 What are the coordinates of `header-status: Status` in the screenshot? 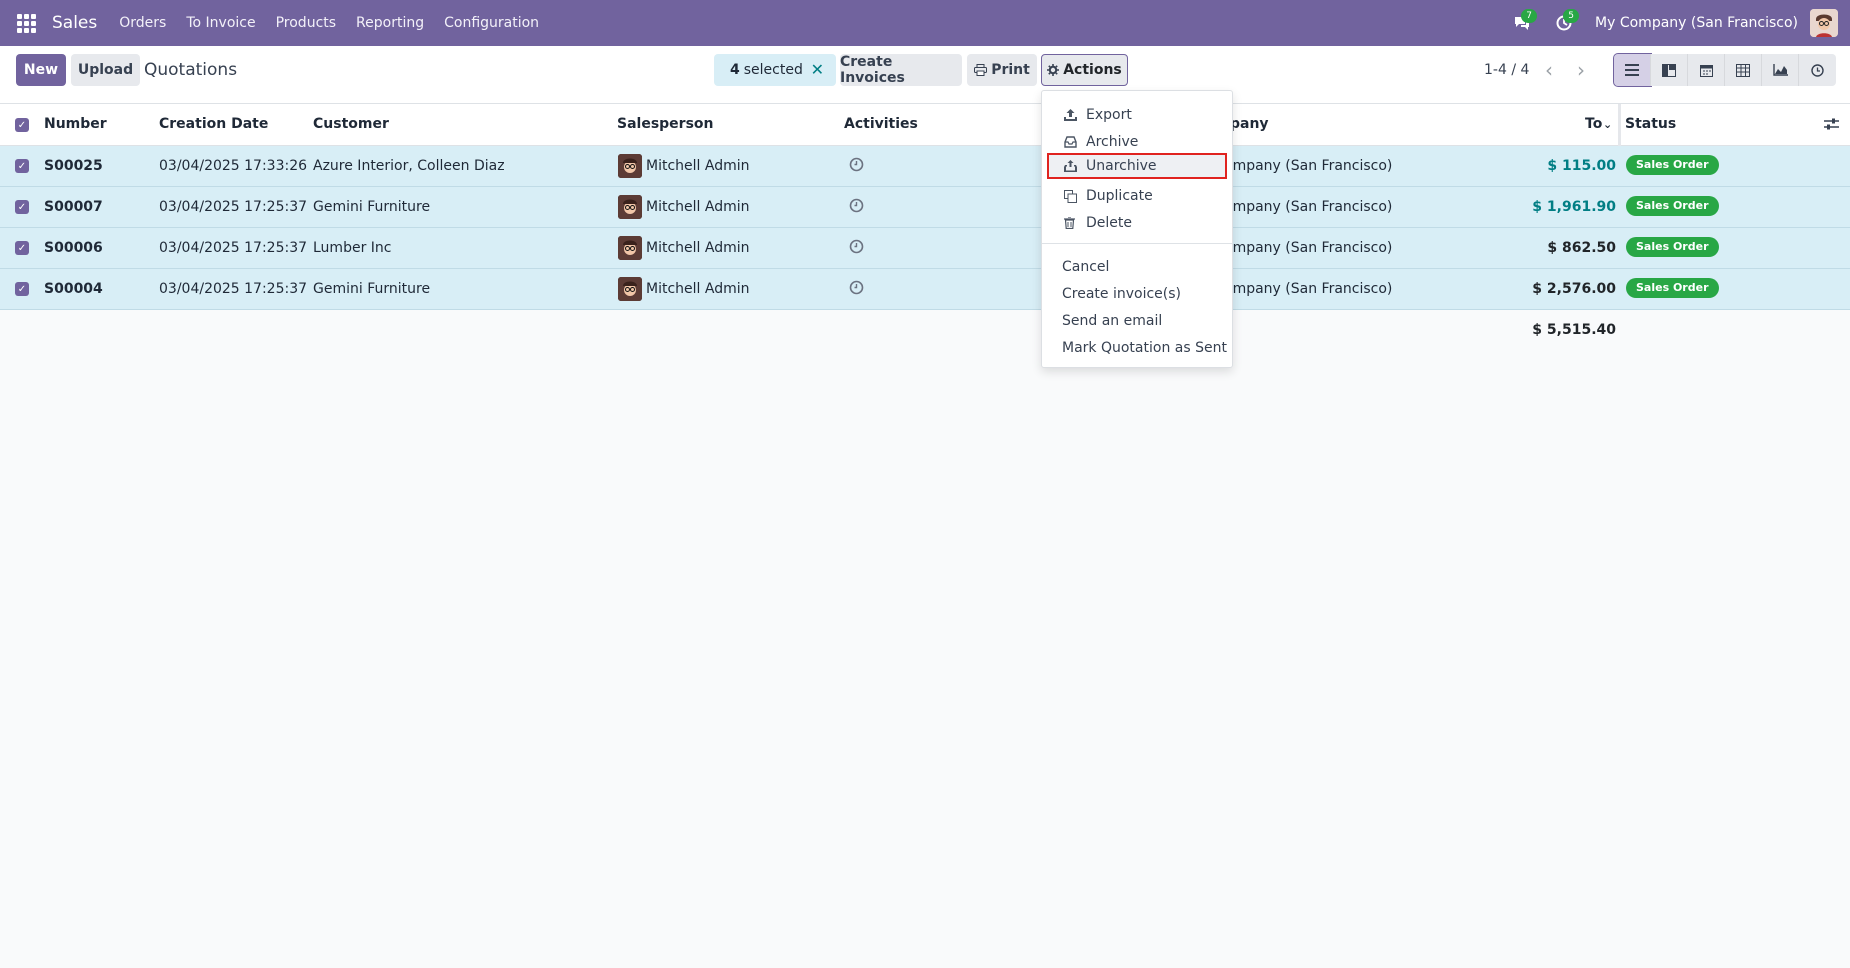 It's located at (1650, 124).